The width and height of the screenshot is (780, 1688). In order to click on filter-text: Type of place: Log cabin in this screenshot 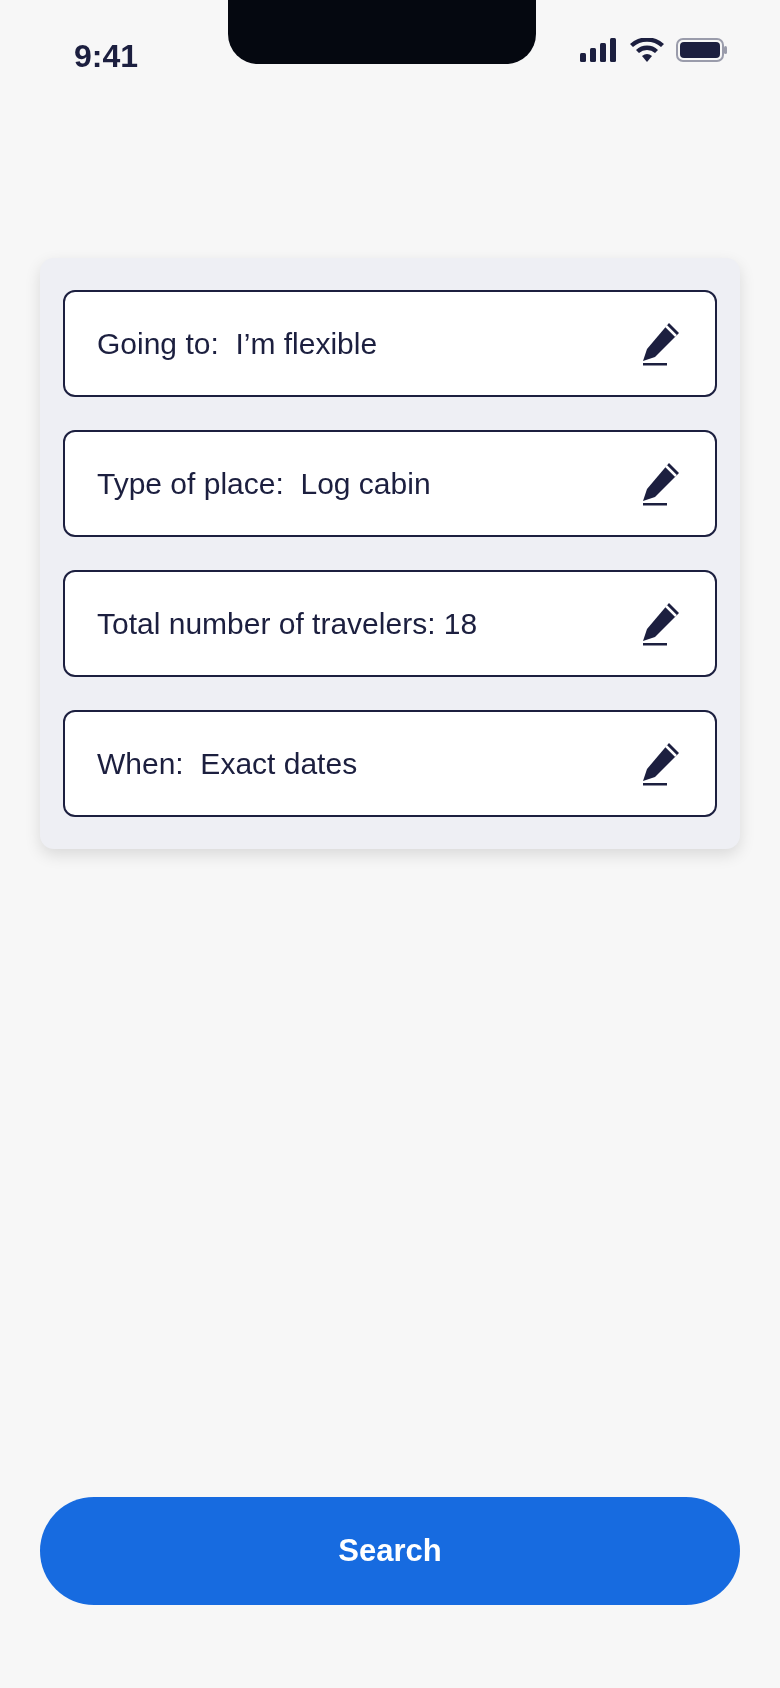, I will do `click(264, 484)`.